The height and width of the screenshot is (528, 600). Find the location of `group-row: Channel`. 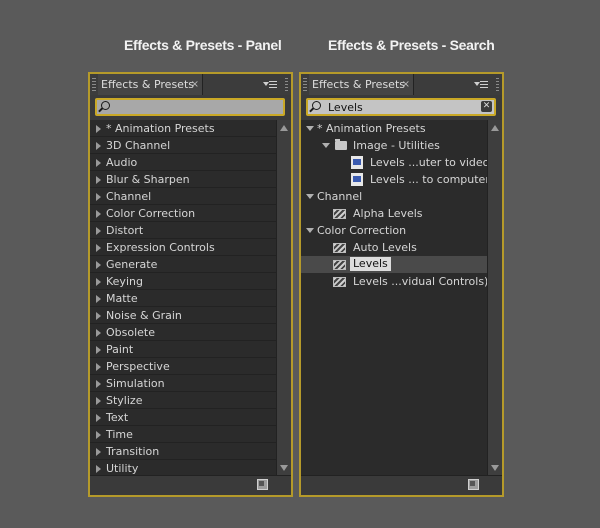

group-row: Channel is located at coordinates (395, 196).